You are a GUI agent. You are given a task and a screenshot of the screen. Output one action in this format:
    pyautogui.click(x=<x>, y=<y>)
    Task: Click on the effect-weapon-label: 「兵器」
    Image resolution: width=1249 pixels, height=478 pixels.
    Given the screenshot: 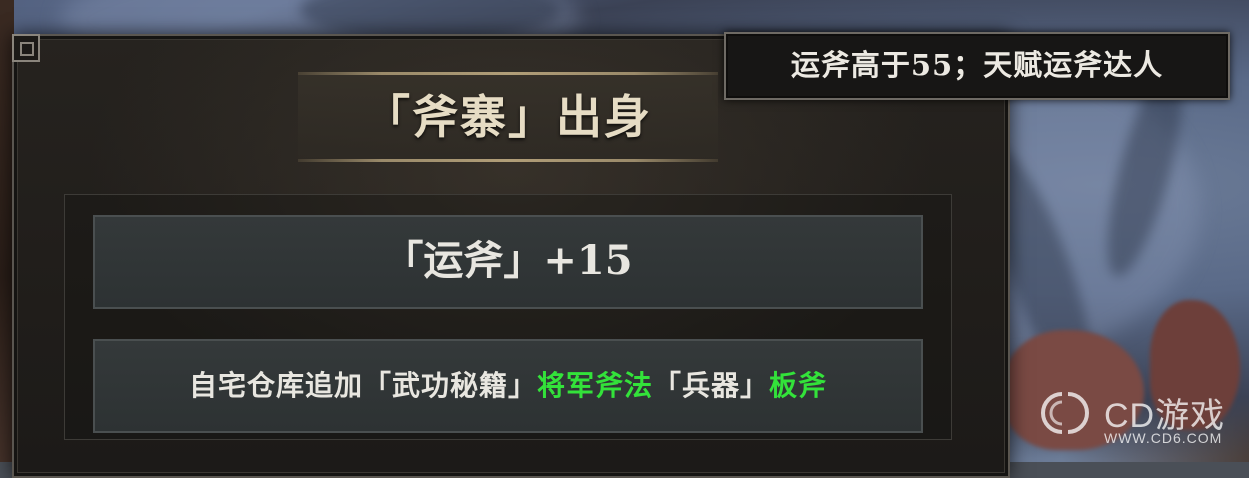 What is the action you would take?
    pyautogui.click(x=711, y=385)
    